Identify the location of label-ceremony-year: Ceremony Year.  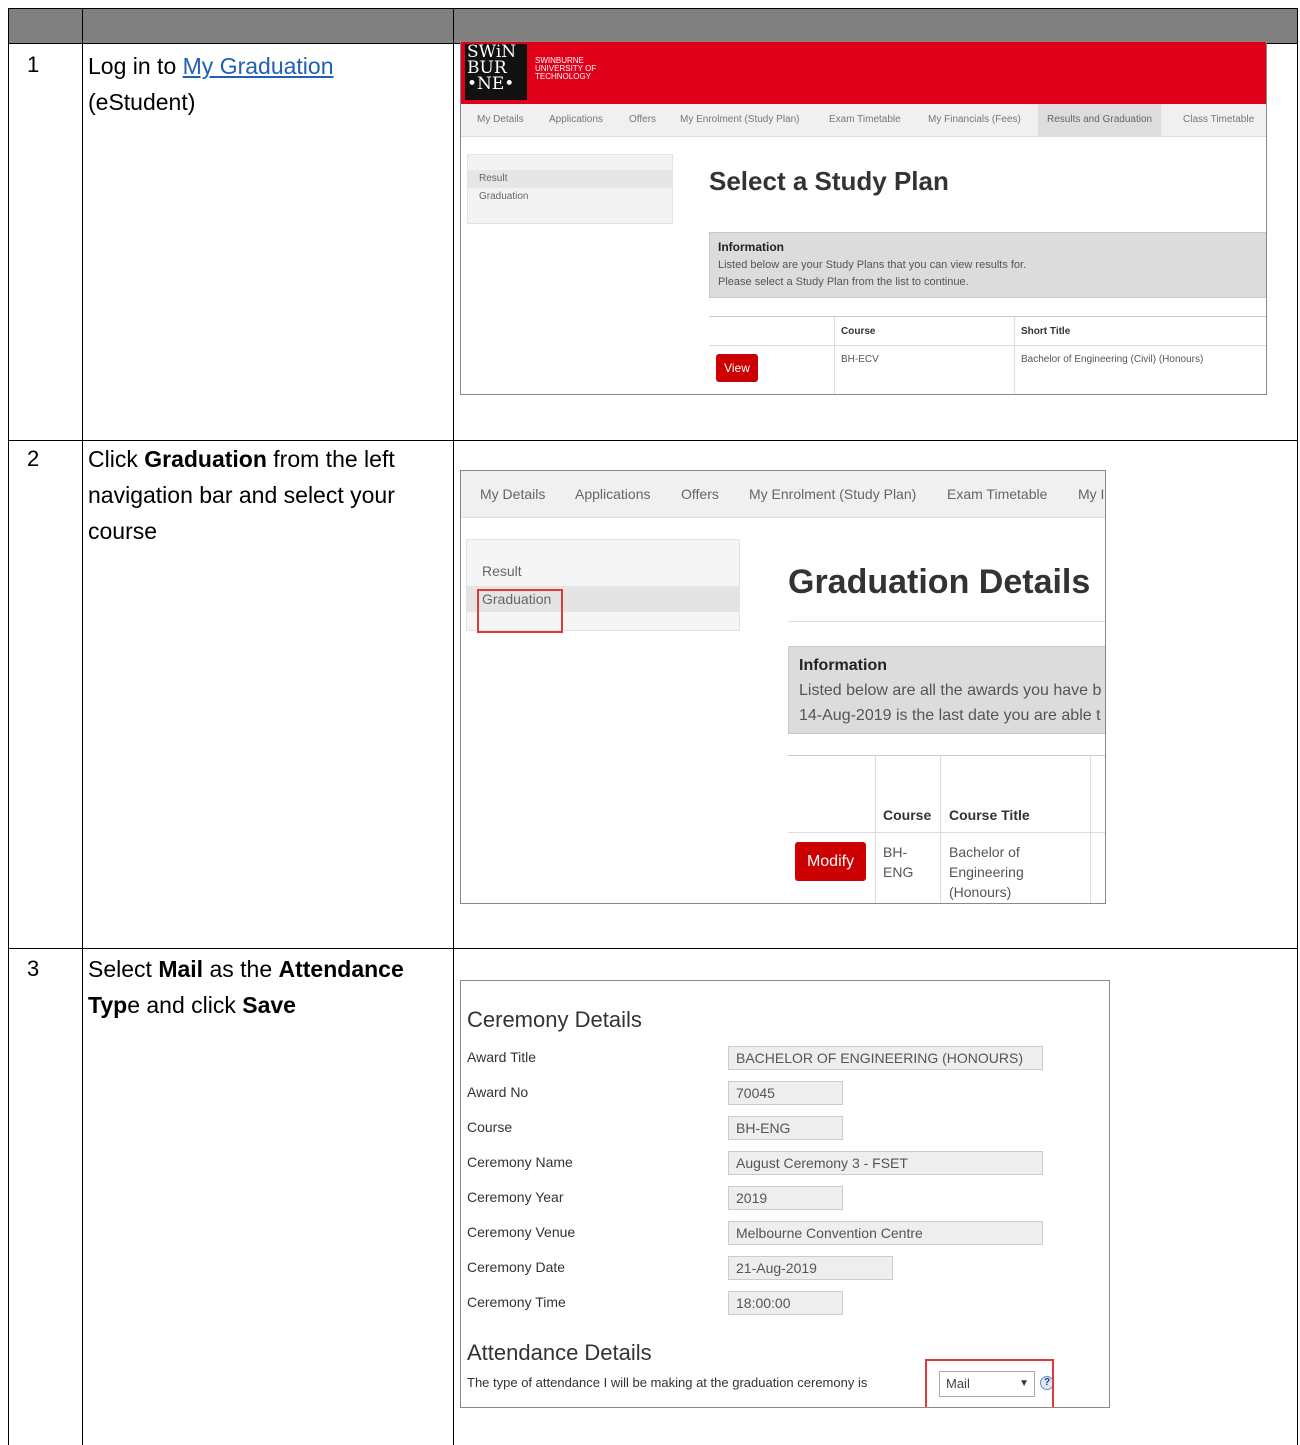
(515, 1197).